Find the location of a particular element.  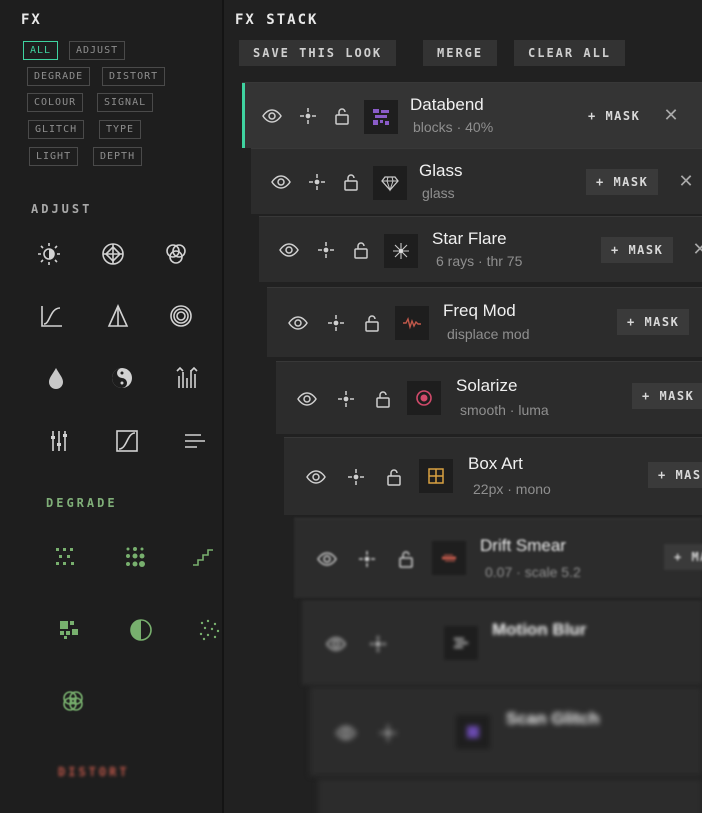

overlap-circles-icon is located at coordinates (73, 701).